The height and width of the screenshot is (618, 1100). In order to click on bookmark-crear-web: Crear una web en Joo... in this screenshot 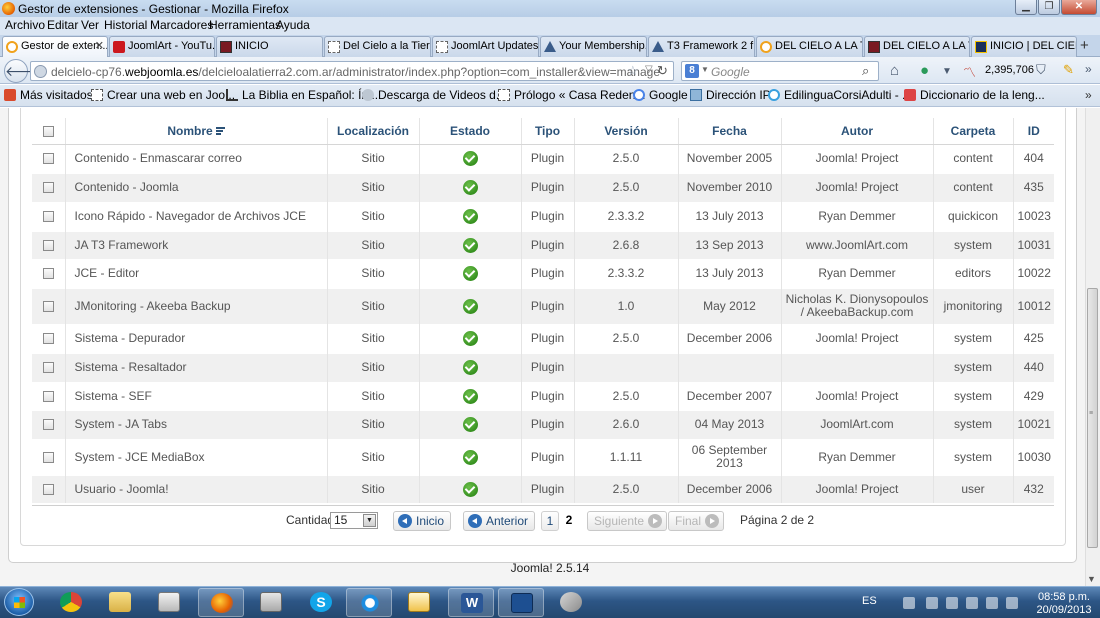, I will do `click(163, 95)`.